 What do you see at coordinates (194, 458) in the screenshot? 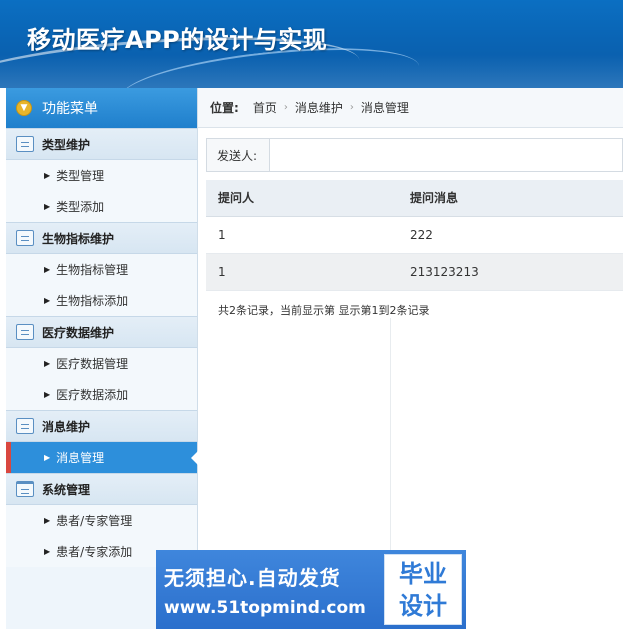
I see `active-notch` at bounding box center [194, 458].